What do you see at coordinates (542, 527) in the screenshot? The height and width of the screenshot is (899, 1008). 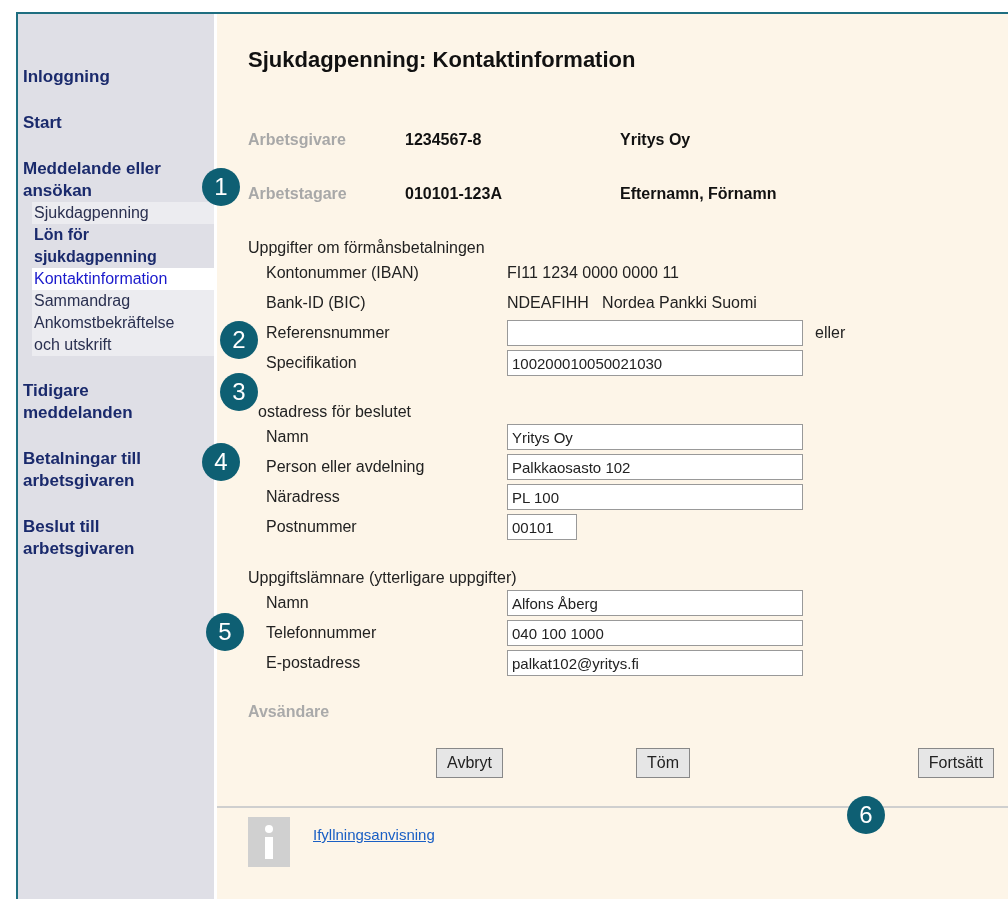 I see `input-field: 00101` at bounding box center [542, 527].